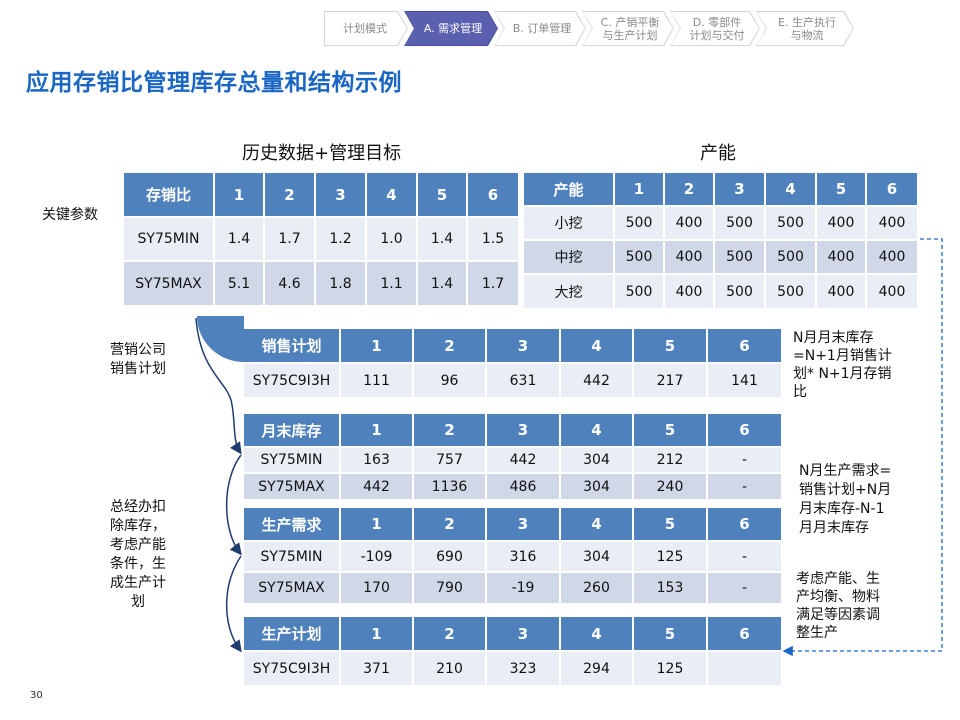  Describe the element at coordinates (842, 365) in the screenshot. I see `note-month-end-formula: N月月末库存 =N+1月销售计 划* N+1月存销 比` at that location.